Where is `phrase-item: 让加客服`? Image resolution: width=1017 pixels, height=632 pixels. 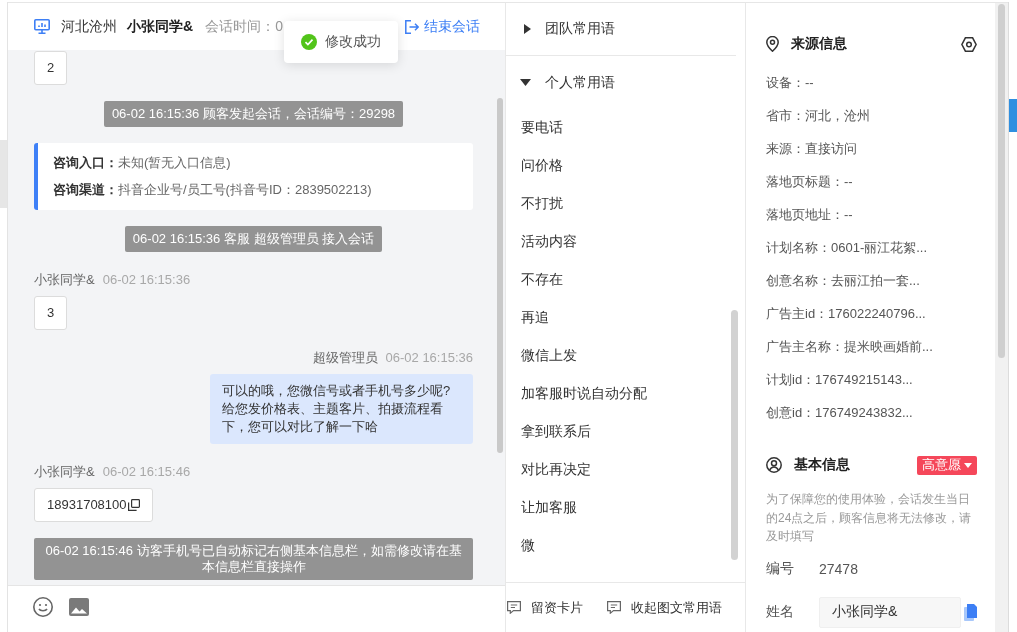
phrase-item: 让加客服 is located at coordinates (541, 508).